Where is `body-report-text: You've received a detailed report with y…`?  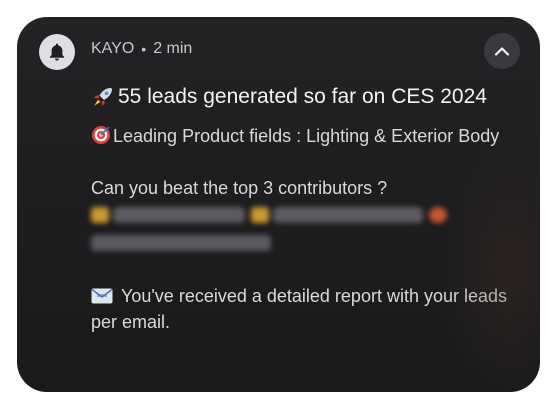 body-report-text: You've received a detailed report with y… is located at coordinates (299, 309).